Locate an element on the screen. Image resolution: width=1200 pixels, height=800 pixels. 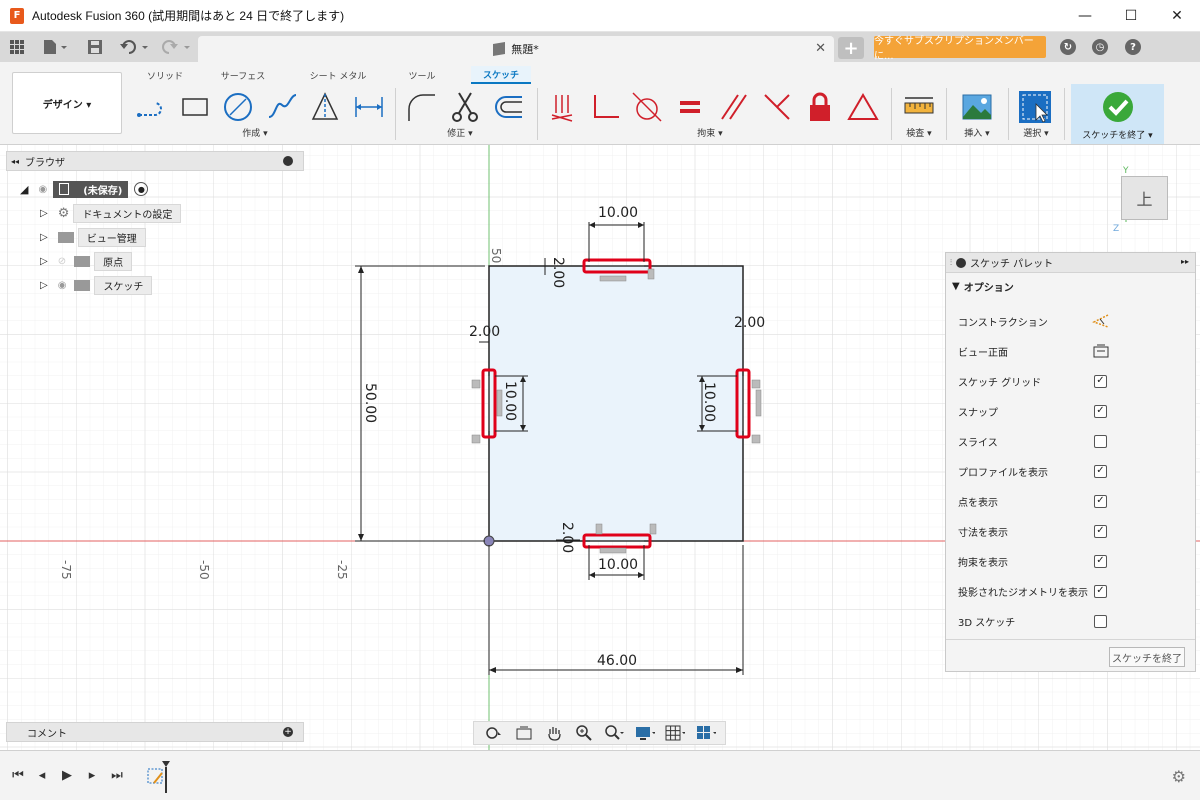
palette-row-sketch-grid: スケッチ グリッド ✓ is located at coordinates (1070, 381).